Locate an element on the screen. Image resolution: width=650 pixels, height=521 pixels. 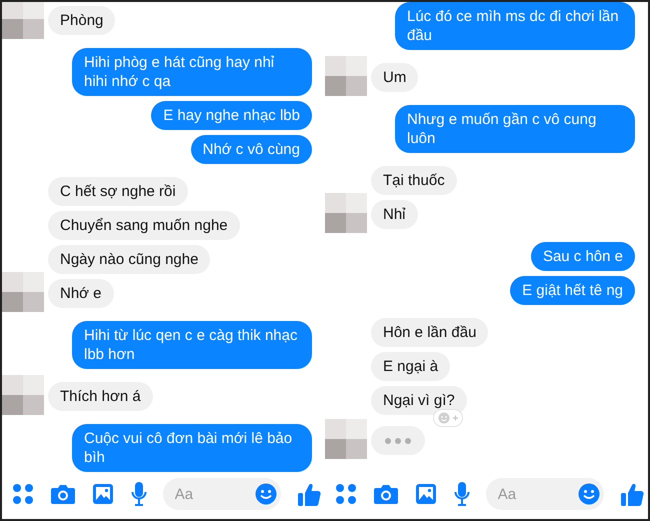
message-bubble: Cuộc vui cô đơn bài mới lê bảo bìh is located at coordinates (192, 448).